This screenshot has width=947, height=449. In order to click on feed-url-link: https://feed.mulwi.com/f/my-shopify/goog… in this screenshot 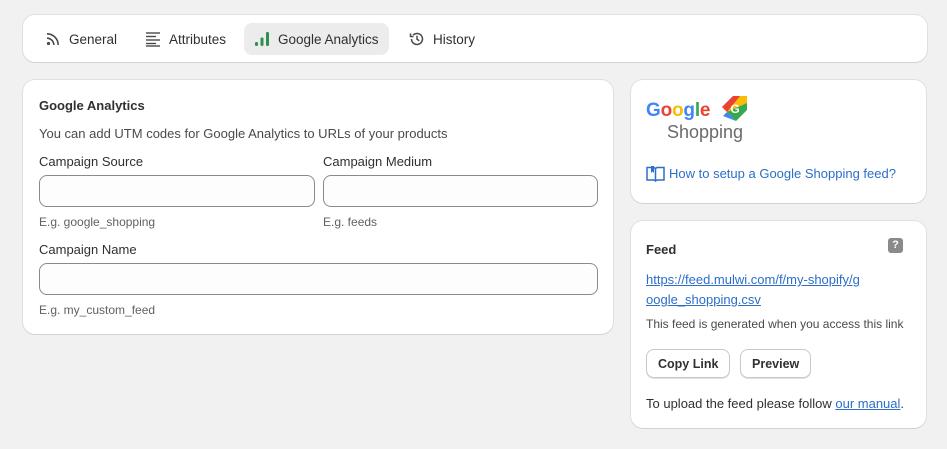, I will do `click(756, 290)`.